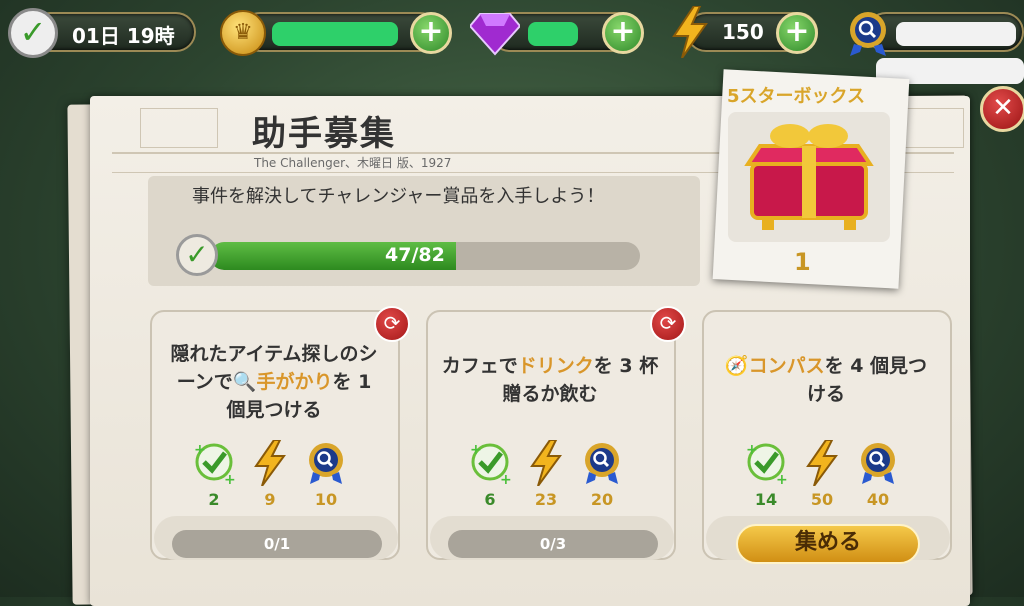 This screenshot has width=1024, height=606. What do you see at coordinates (33, 33) in the screenshot?
I see `event-check-icon: ✓` at bounding box center [33, 33].